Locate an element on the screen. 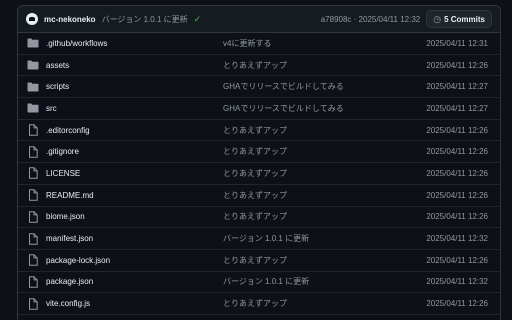  file-name: manifest.json is located at coordinates (134, 238).